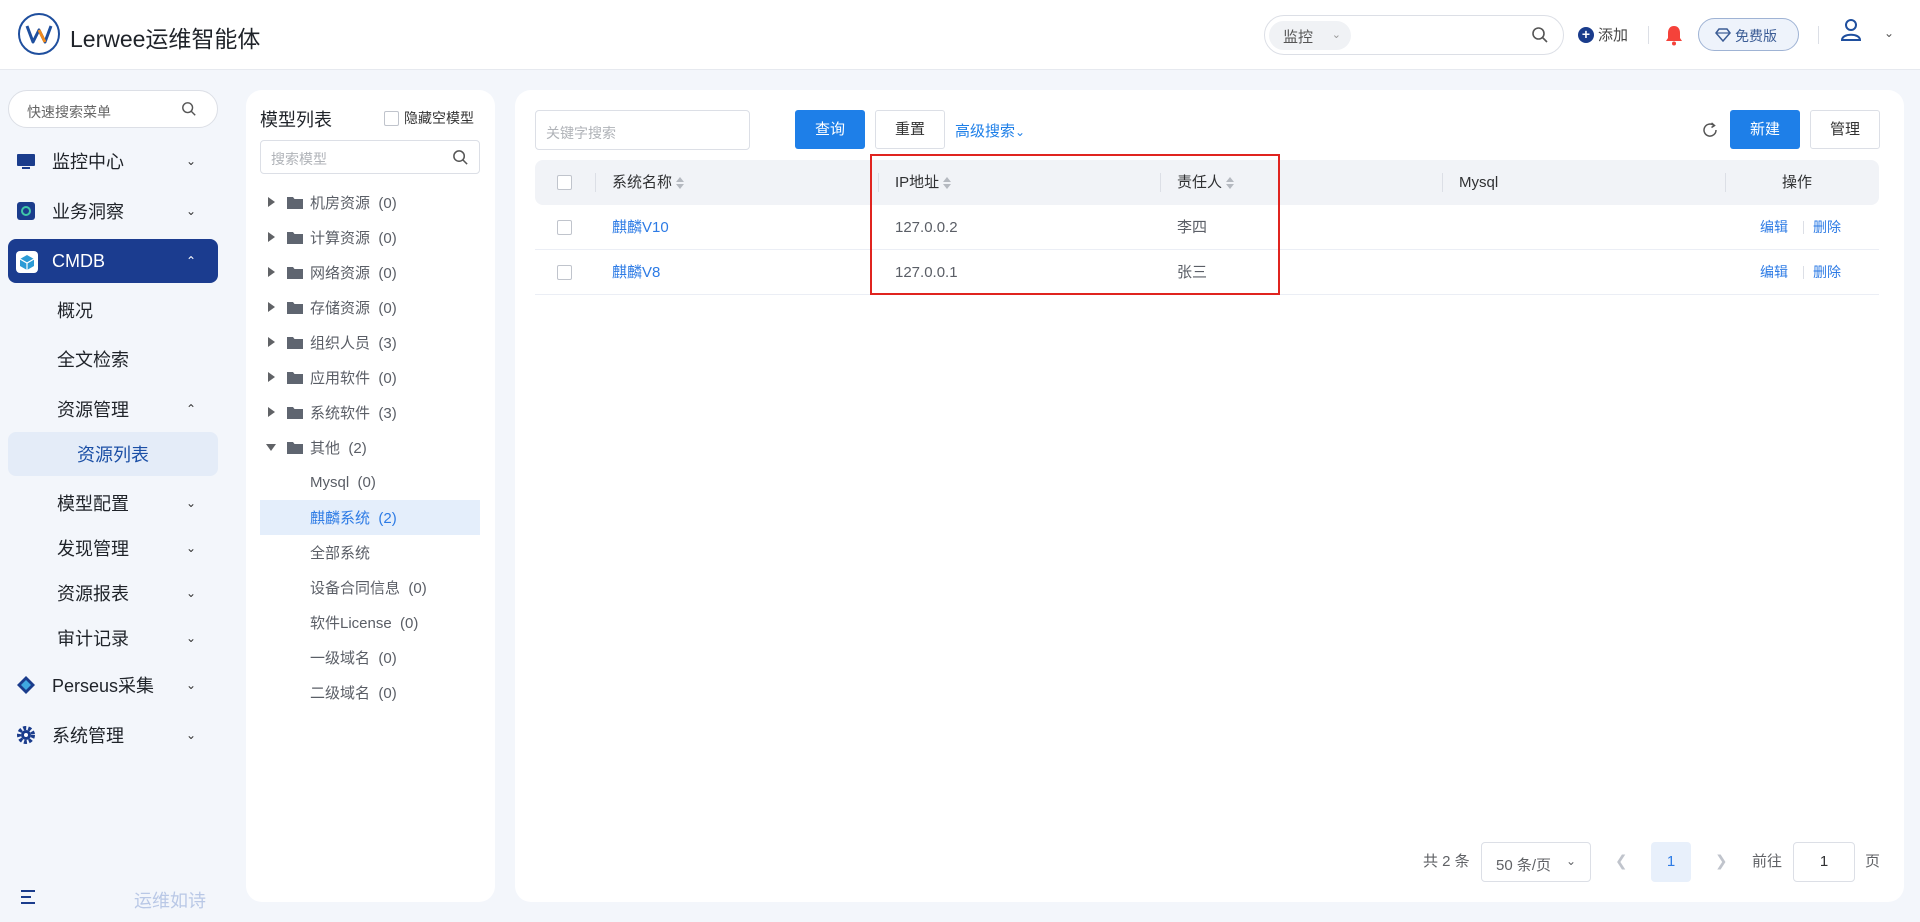 The image size is (1920, 922). I want to click on advanced-search-link: 高级搜索⌄, so click(990, 130).